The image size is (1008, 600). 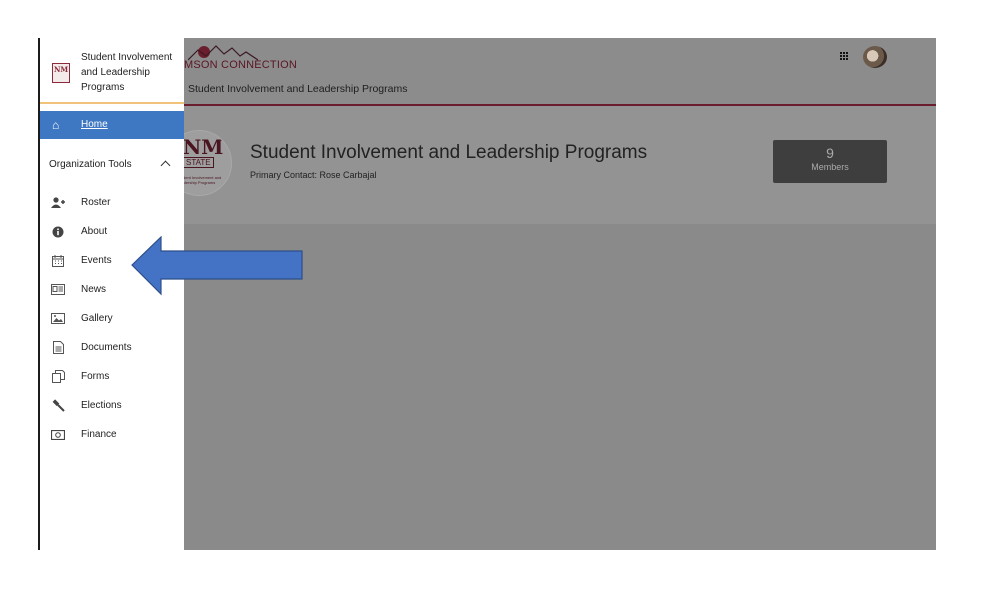 I want to click on section-organization-tools: Organization Tools, so click(x=90, y=164).